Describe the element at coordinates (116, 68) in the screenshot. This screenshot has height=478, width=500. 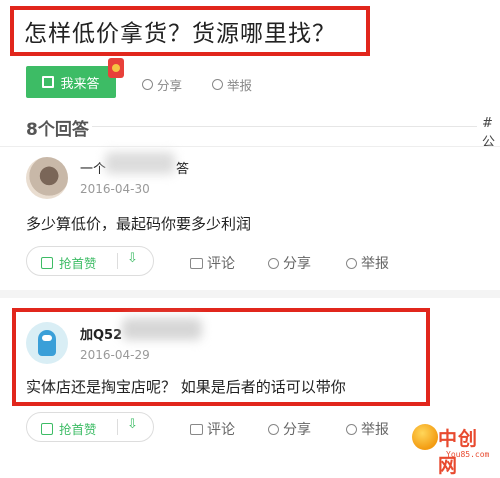
I see `red-packet-icon` at that location.